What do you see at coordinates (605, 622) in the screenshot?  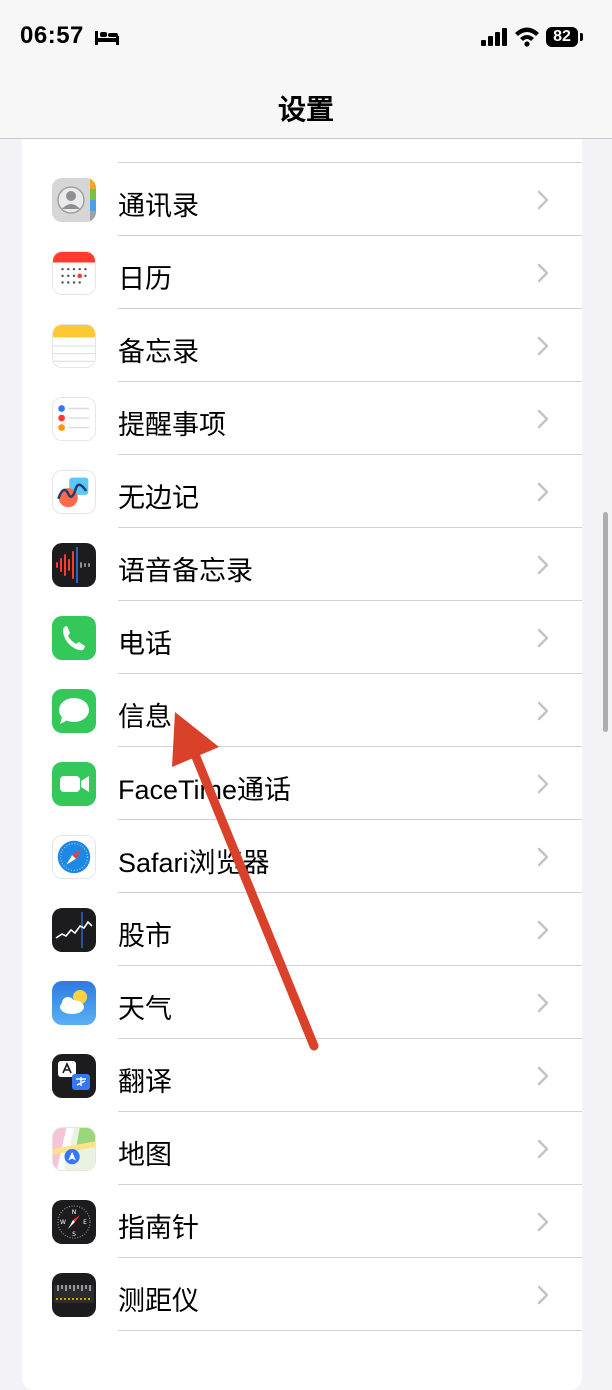 I see `scroll-indicator` at bounding box center [605, 622].